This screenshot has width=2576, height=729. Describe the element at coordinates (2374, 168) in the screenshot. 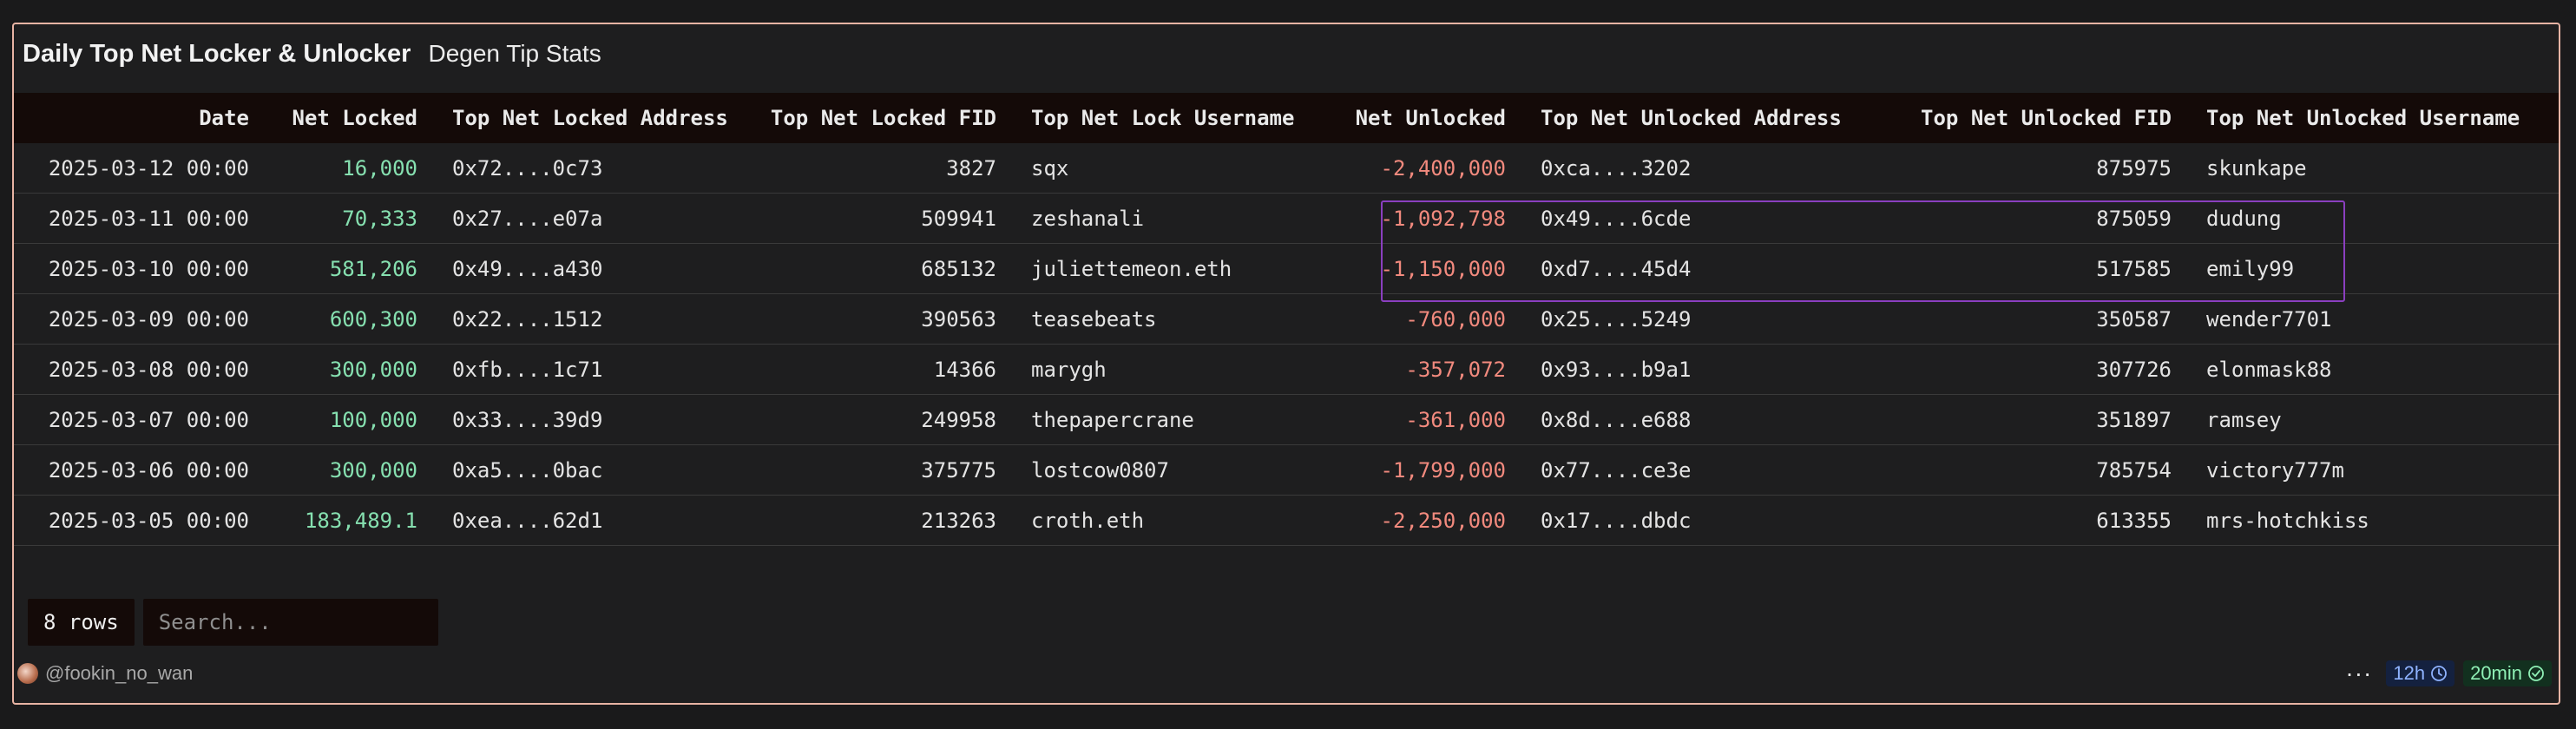

I see `cell-unlocked-username: skunkape` at that location.